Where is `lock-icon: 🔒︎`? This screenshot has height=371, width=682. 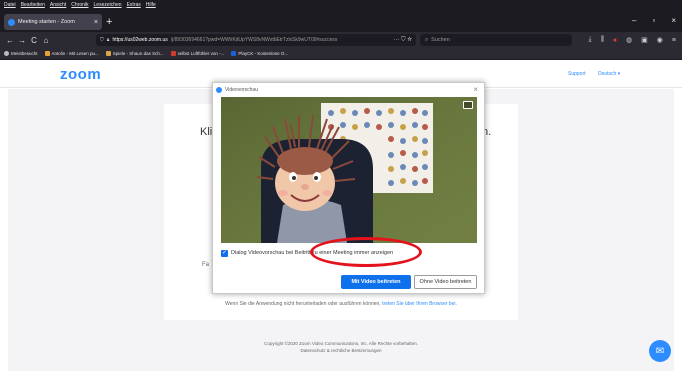
lock-icon: 🔒︎ is located at coordinates (108, 40).